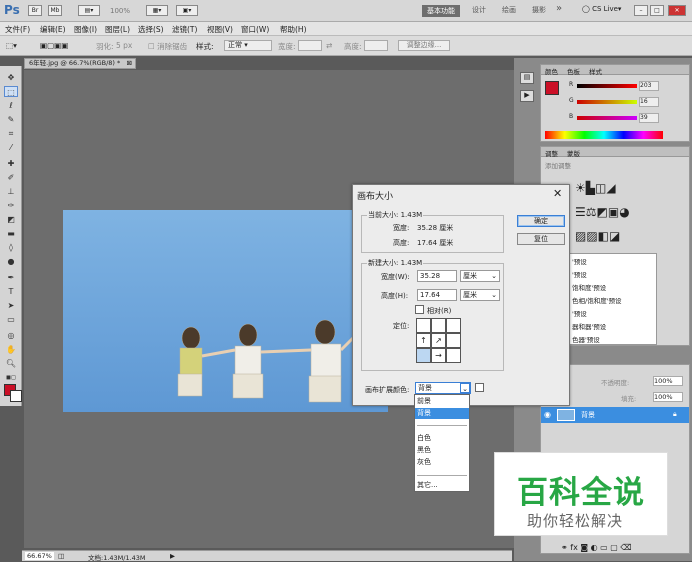 Image resolution: width=692 pixels, height=562 pixels. I want to click on zoom-level: 100%, so click(120, 11).